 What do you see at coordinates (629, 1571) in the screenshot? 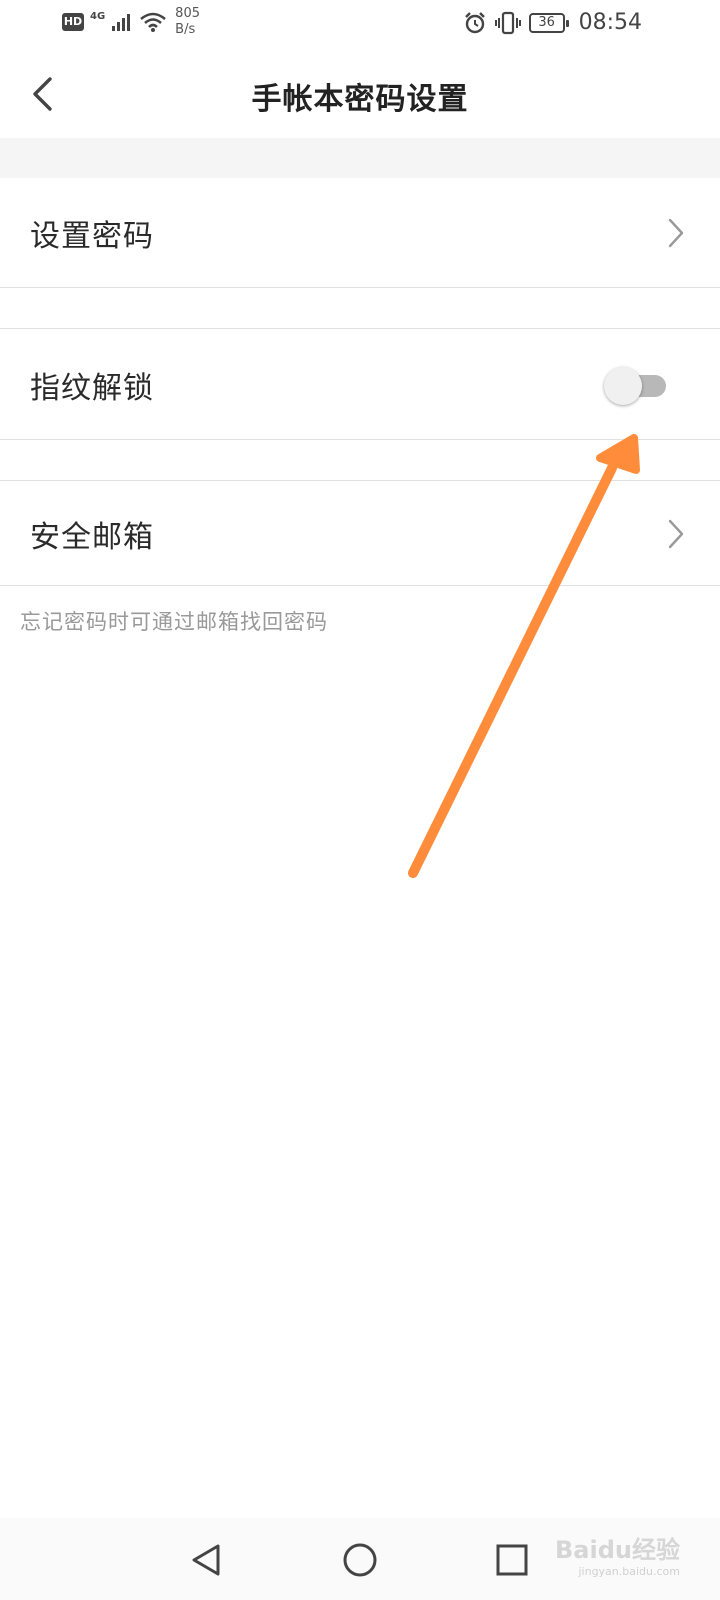
I see `watermark-url: jingyan.baidu.com` at bounding box center [629, 1571].